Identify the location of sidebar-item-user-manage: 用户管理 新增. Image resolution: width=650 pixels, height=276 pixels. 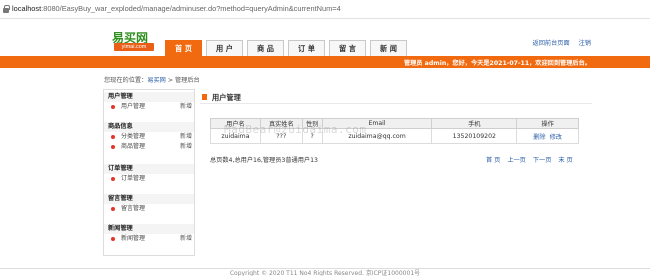
(149, 107).